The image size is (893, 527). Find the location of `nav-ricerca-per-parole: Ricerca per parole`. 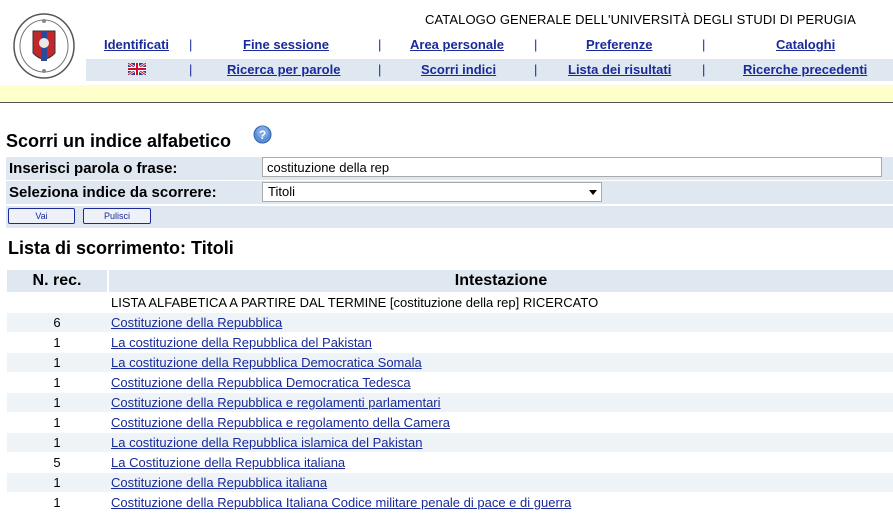

nav-ricerca-per-parole: Ricerca per parole is located at coordinates (283, 69).